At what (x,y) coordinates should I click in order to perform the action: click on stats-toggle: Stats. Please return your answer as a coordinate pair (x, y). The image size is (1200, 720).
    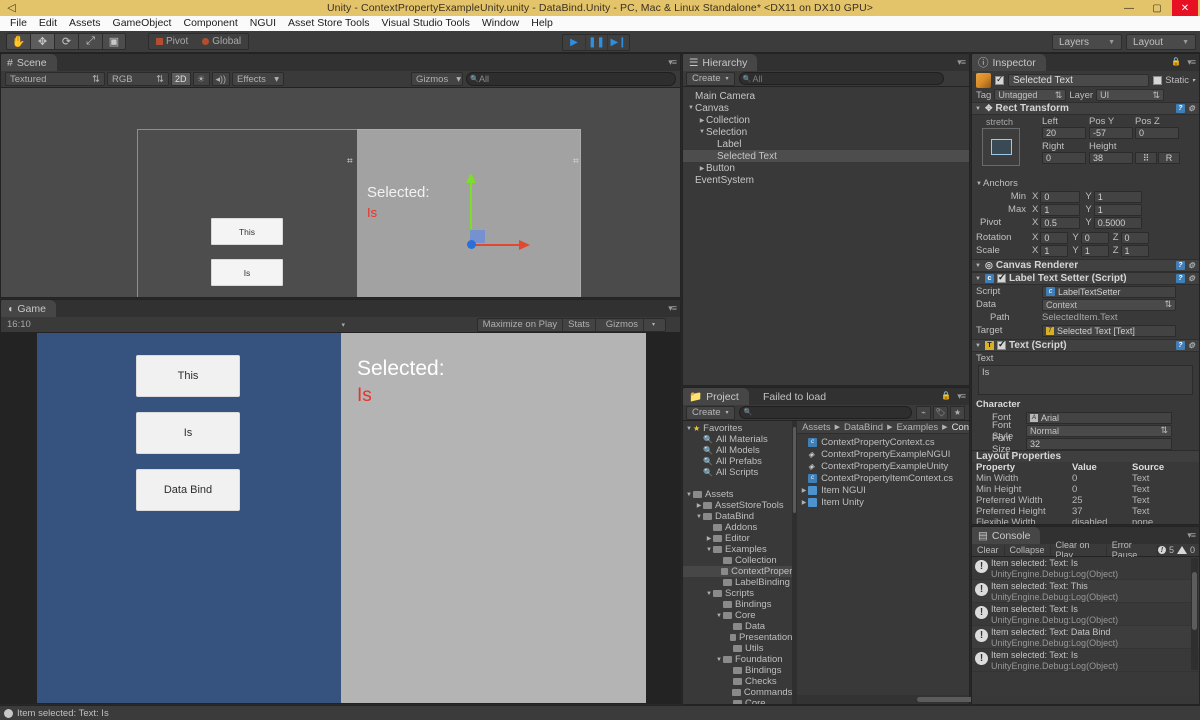
    Looking at the image, I should click on (579, 324).